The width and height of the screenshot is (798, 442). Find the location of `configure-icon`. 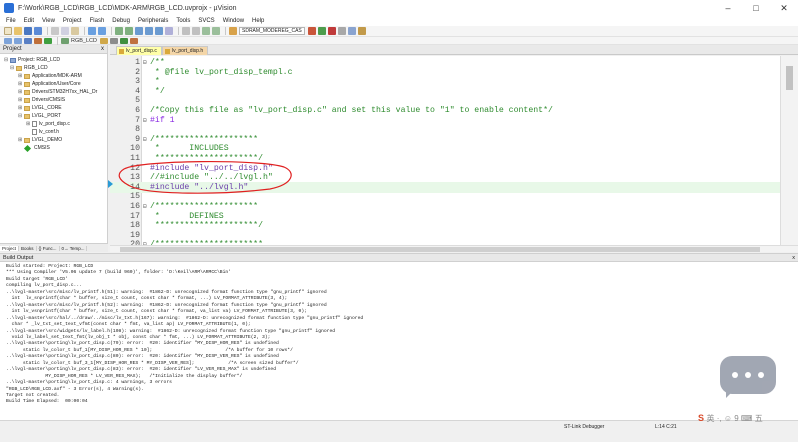

configure-icon is located at coordinates (361, 31).